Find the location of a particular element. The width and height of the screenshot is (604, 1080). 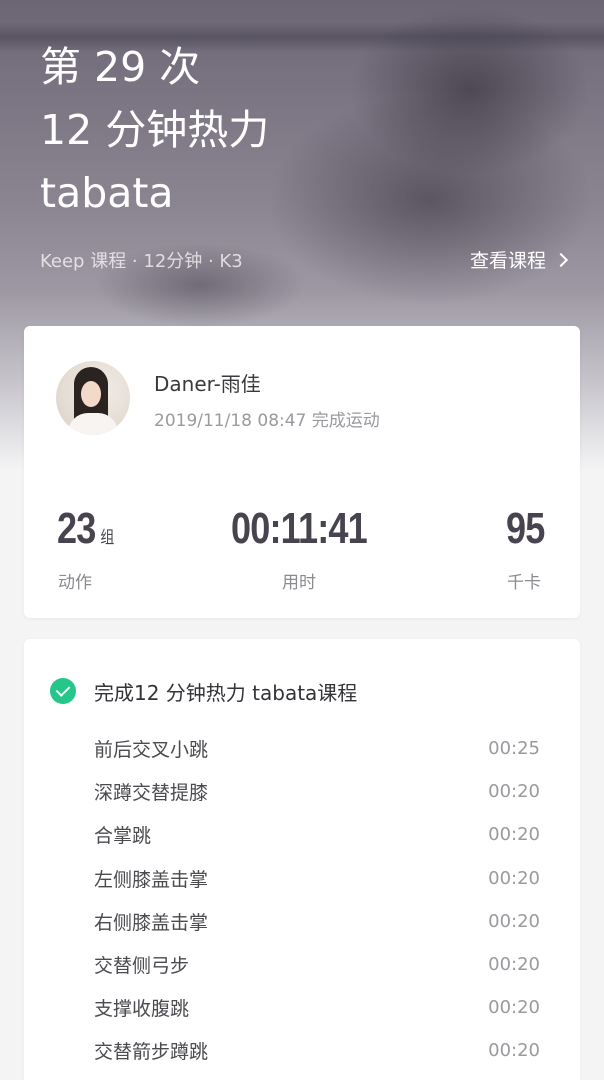

stat-duration-value: 00:11:41 is located at coordinates (299, 528).